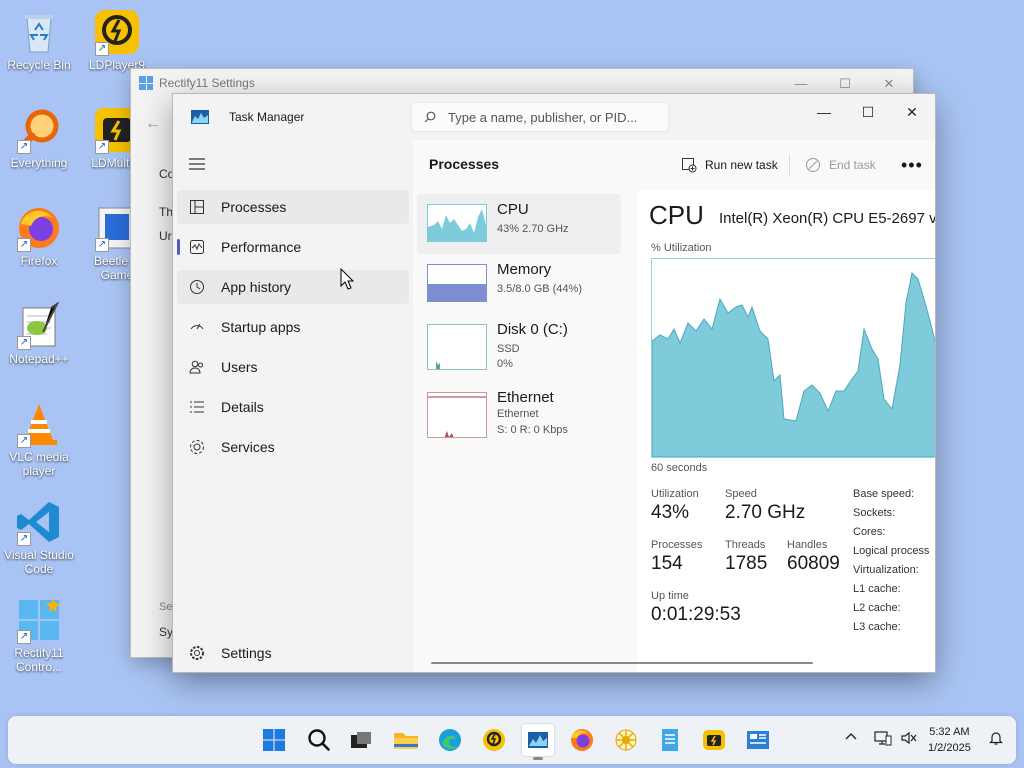 The image size is (1024, 768). I want to click on search-box, so click(540, 117).